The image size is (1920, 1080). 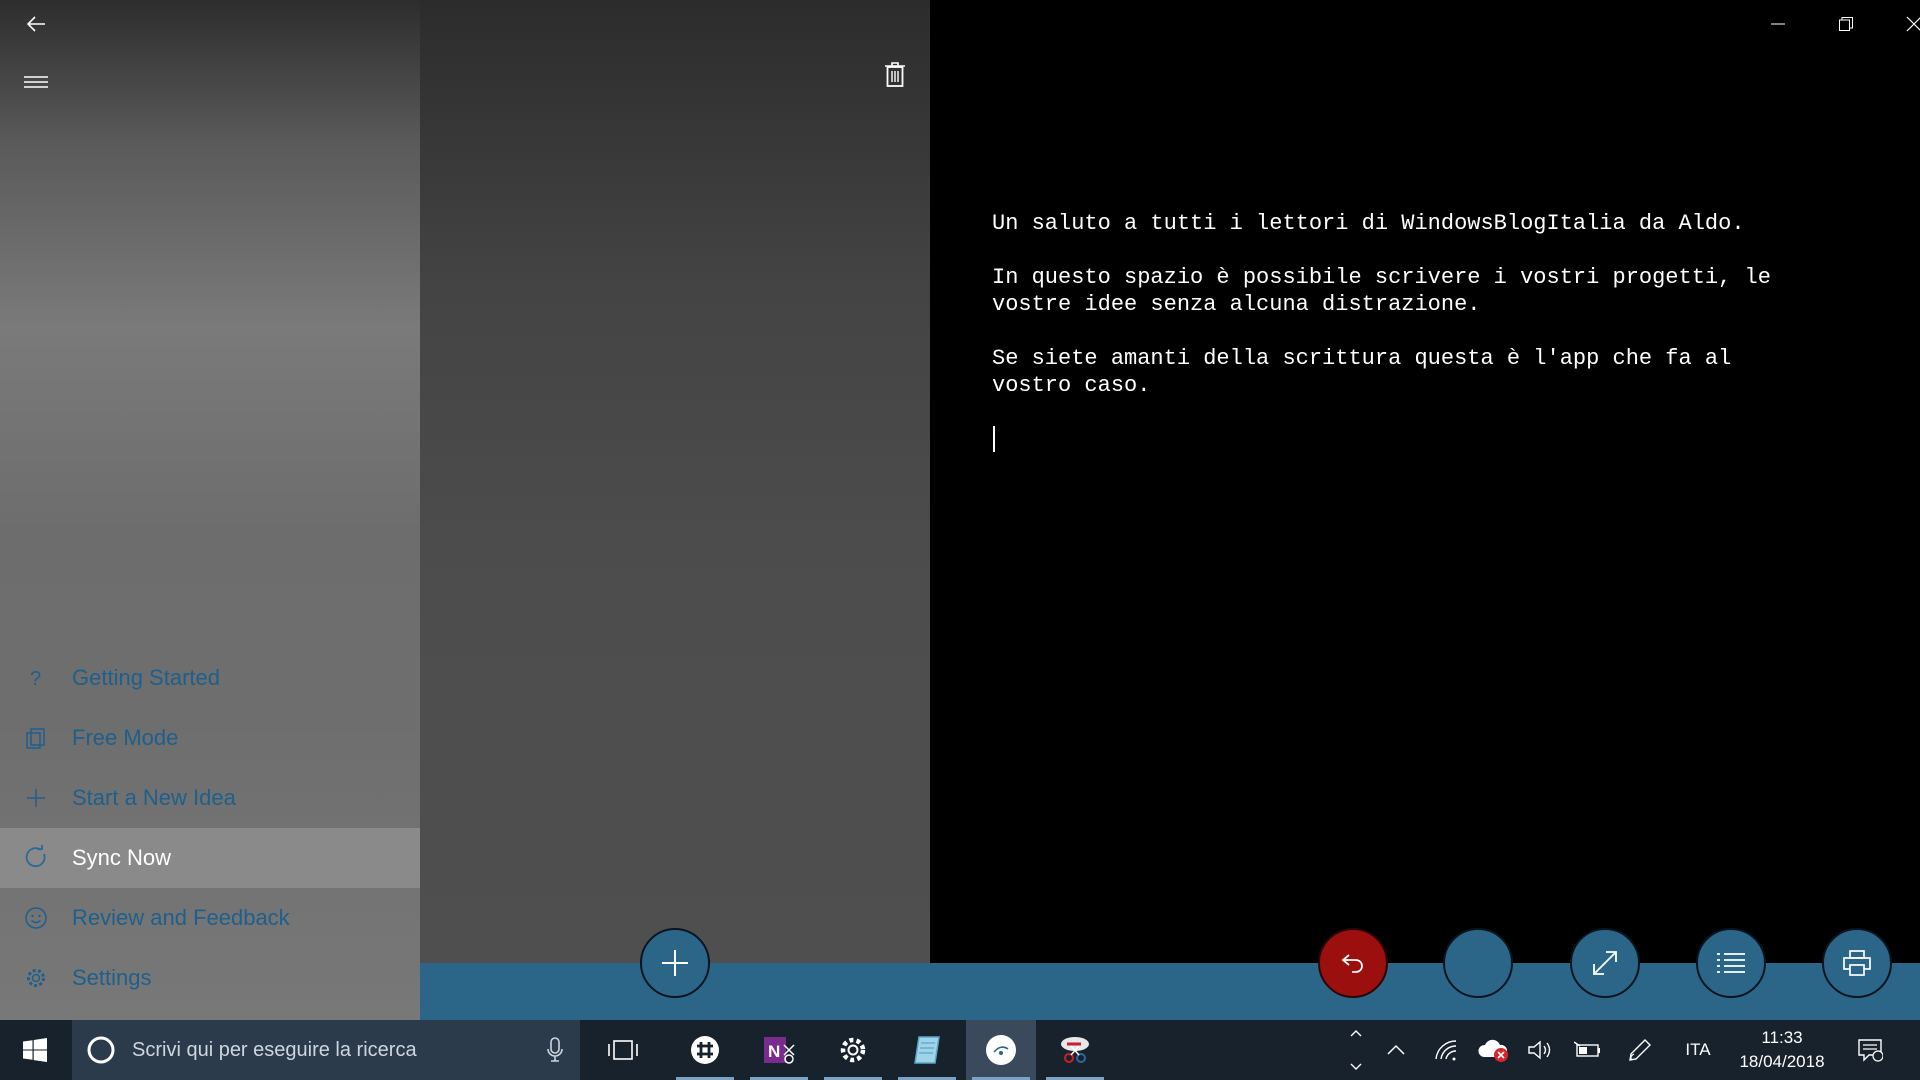 I want to click on restore-icon, so click(x=1846, y=24).